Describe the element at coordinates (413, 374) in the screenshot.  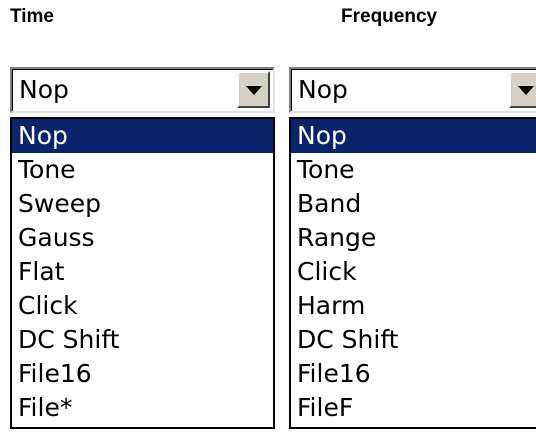
I see `frequency-option: File16` at that location.